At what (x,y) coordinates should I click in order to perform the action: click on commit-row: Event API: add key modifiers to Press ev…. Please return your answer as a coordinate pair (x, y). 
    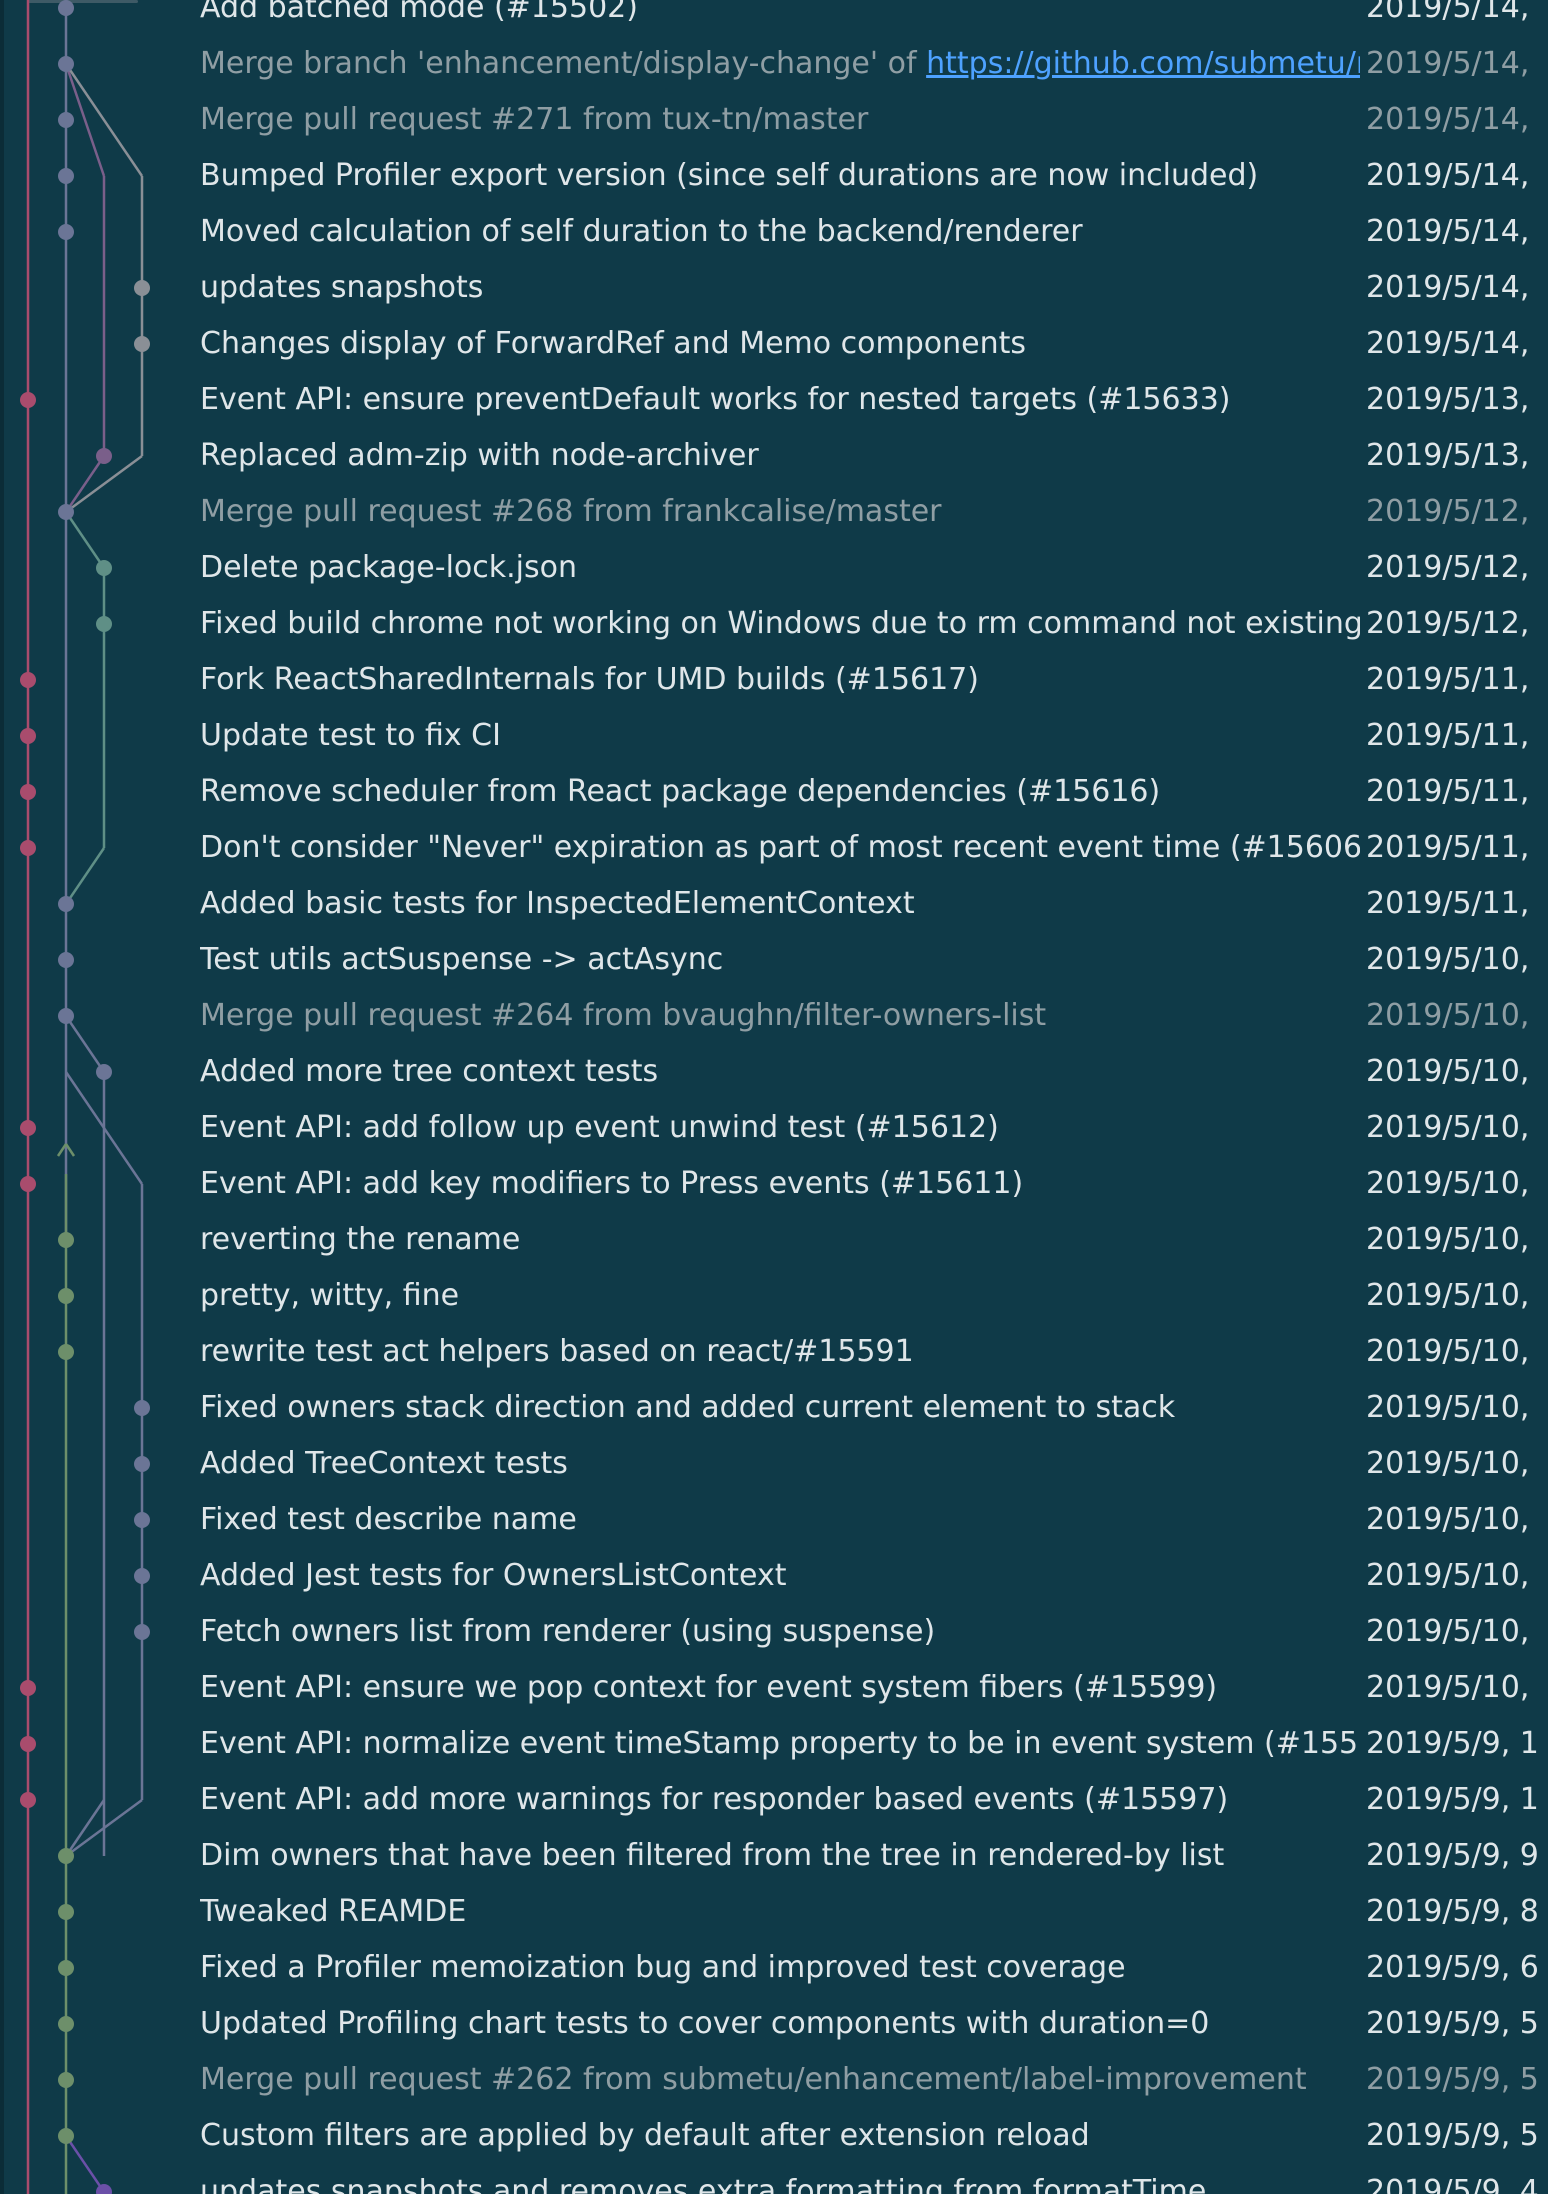
    Looking at the image, I should click on (774, 1184).